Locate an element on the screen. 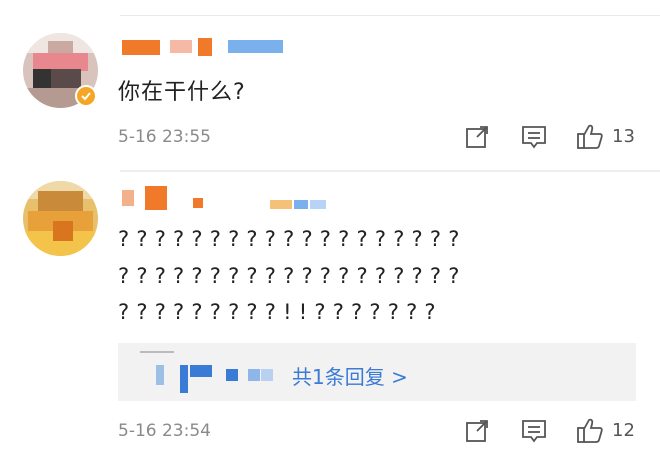 The height and width of the screenshot is (458, 660). comment-time: 5-16 23:55 is located at coordinates (164, 137).